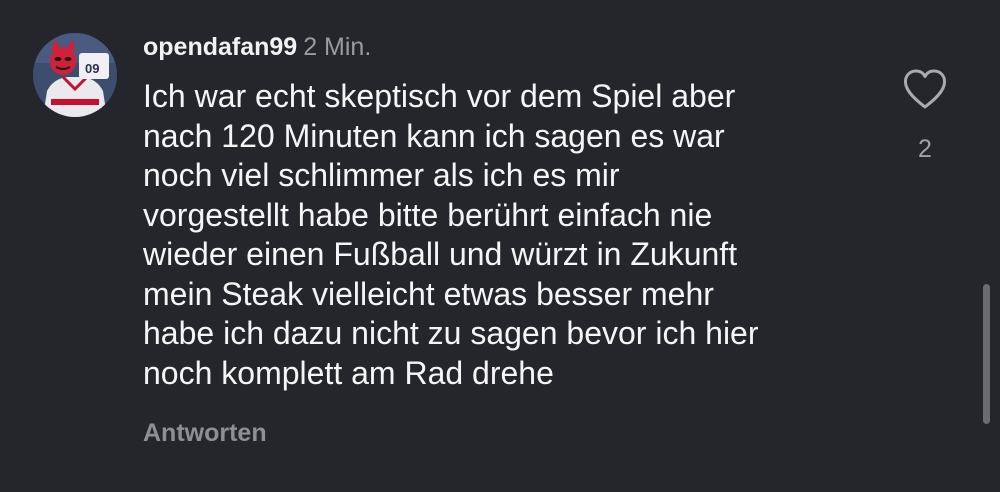 The width and height of the screenshot is (1000, 492). What do you see at coordinates (75, 75) in the screenshot?
I see `avatar: 09` at bounding box center [75, 75].